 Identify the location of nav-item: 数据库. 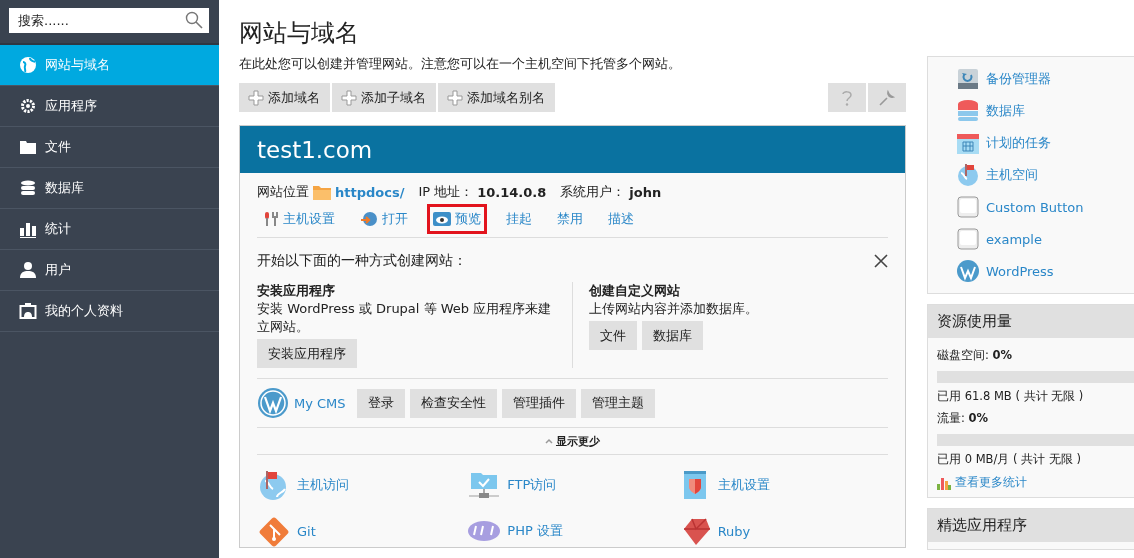
(109, 188).